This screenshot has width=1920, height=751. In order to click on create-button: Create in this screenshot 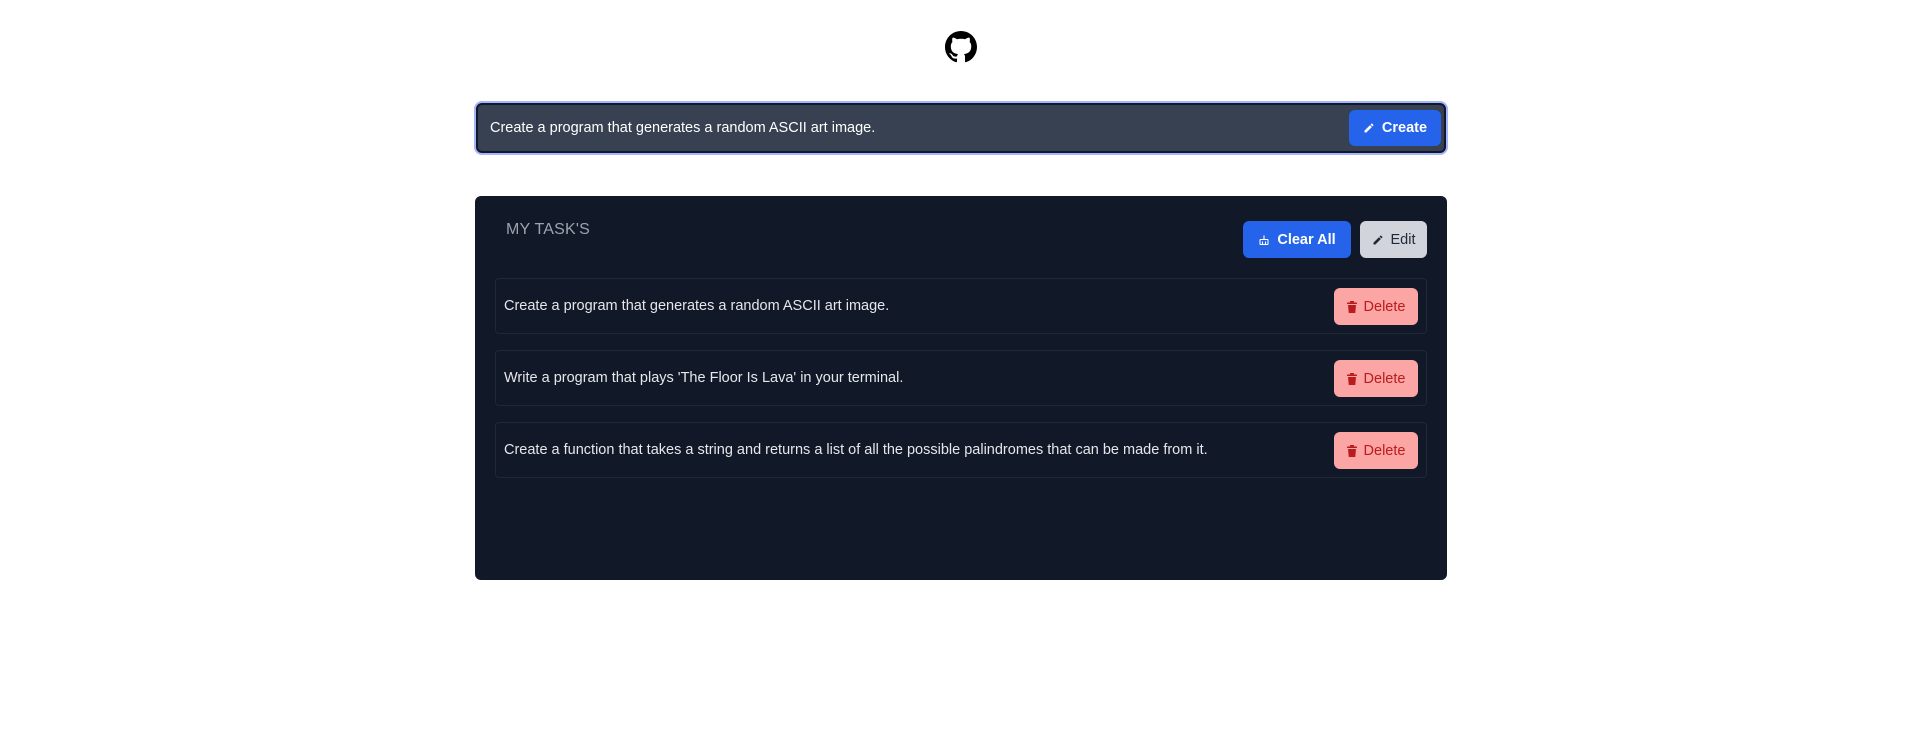, I will do `click(1395, 128)`.